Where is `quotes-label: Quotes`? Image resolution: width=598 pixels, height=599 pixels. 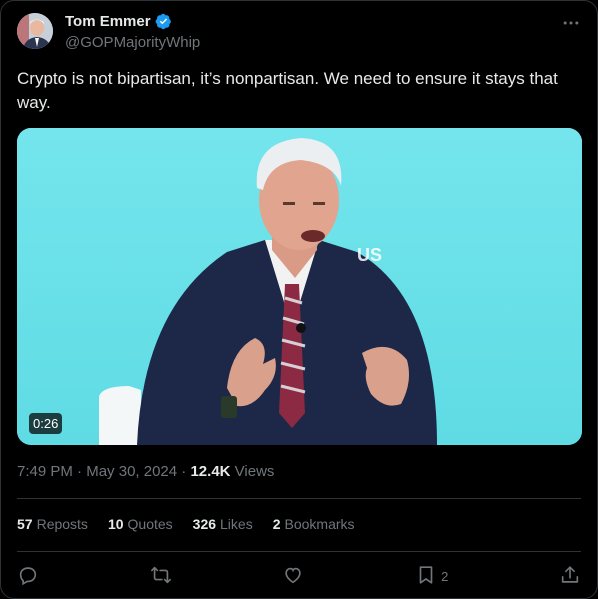
quotes-label: Quotes is located at coordinates (150, 524).